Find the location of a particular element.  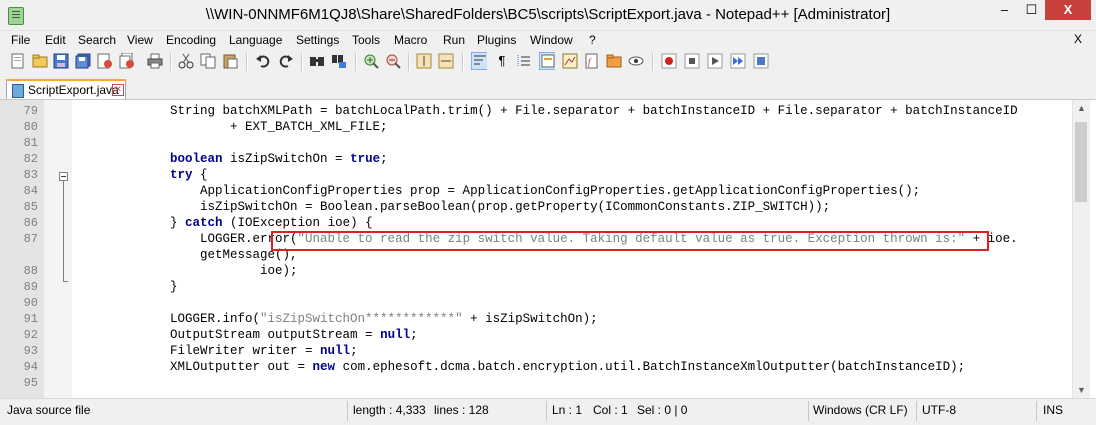

code-line: OutputStream outputStream = null; is located at coordinates (249, 335).